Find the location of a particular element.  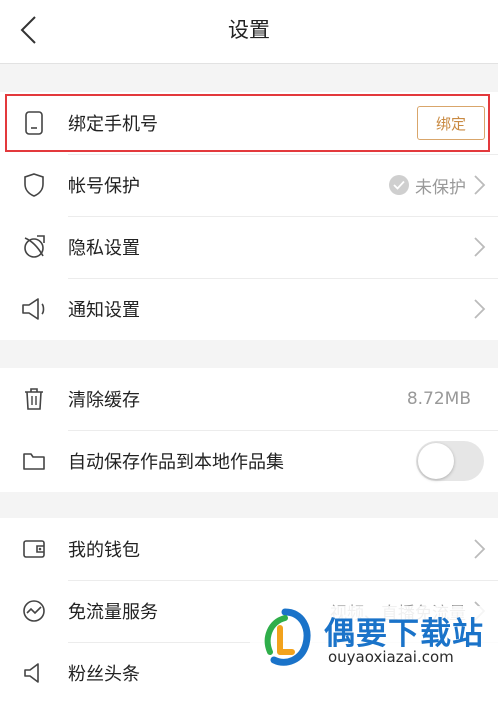

toggle-knob is located at coordinates (436, 461).